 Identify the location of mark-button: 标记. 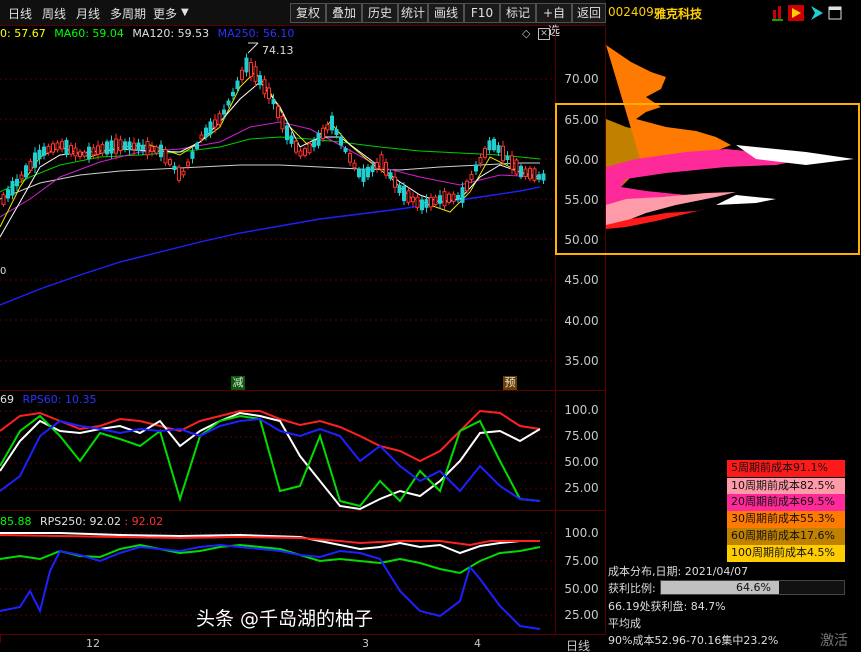
(518, 13).